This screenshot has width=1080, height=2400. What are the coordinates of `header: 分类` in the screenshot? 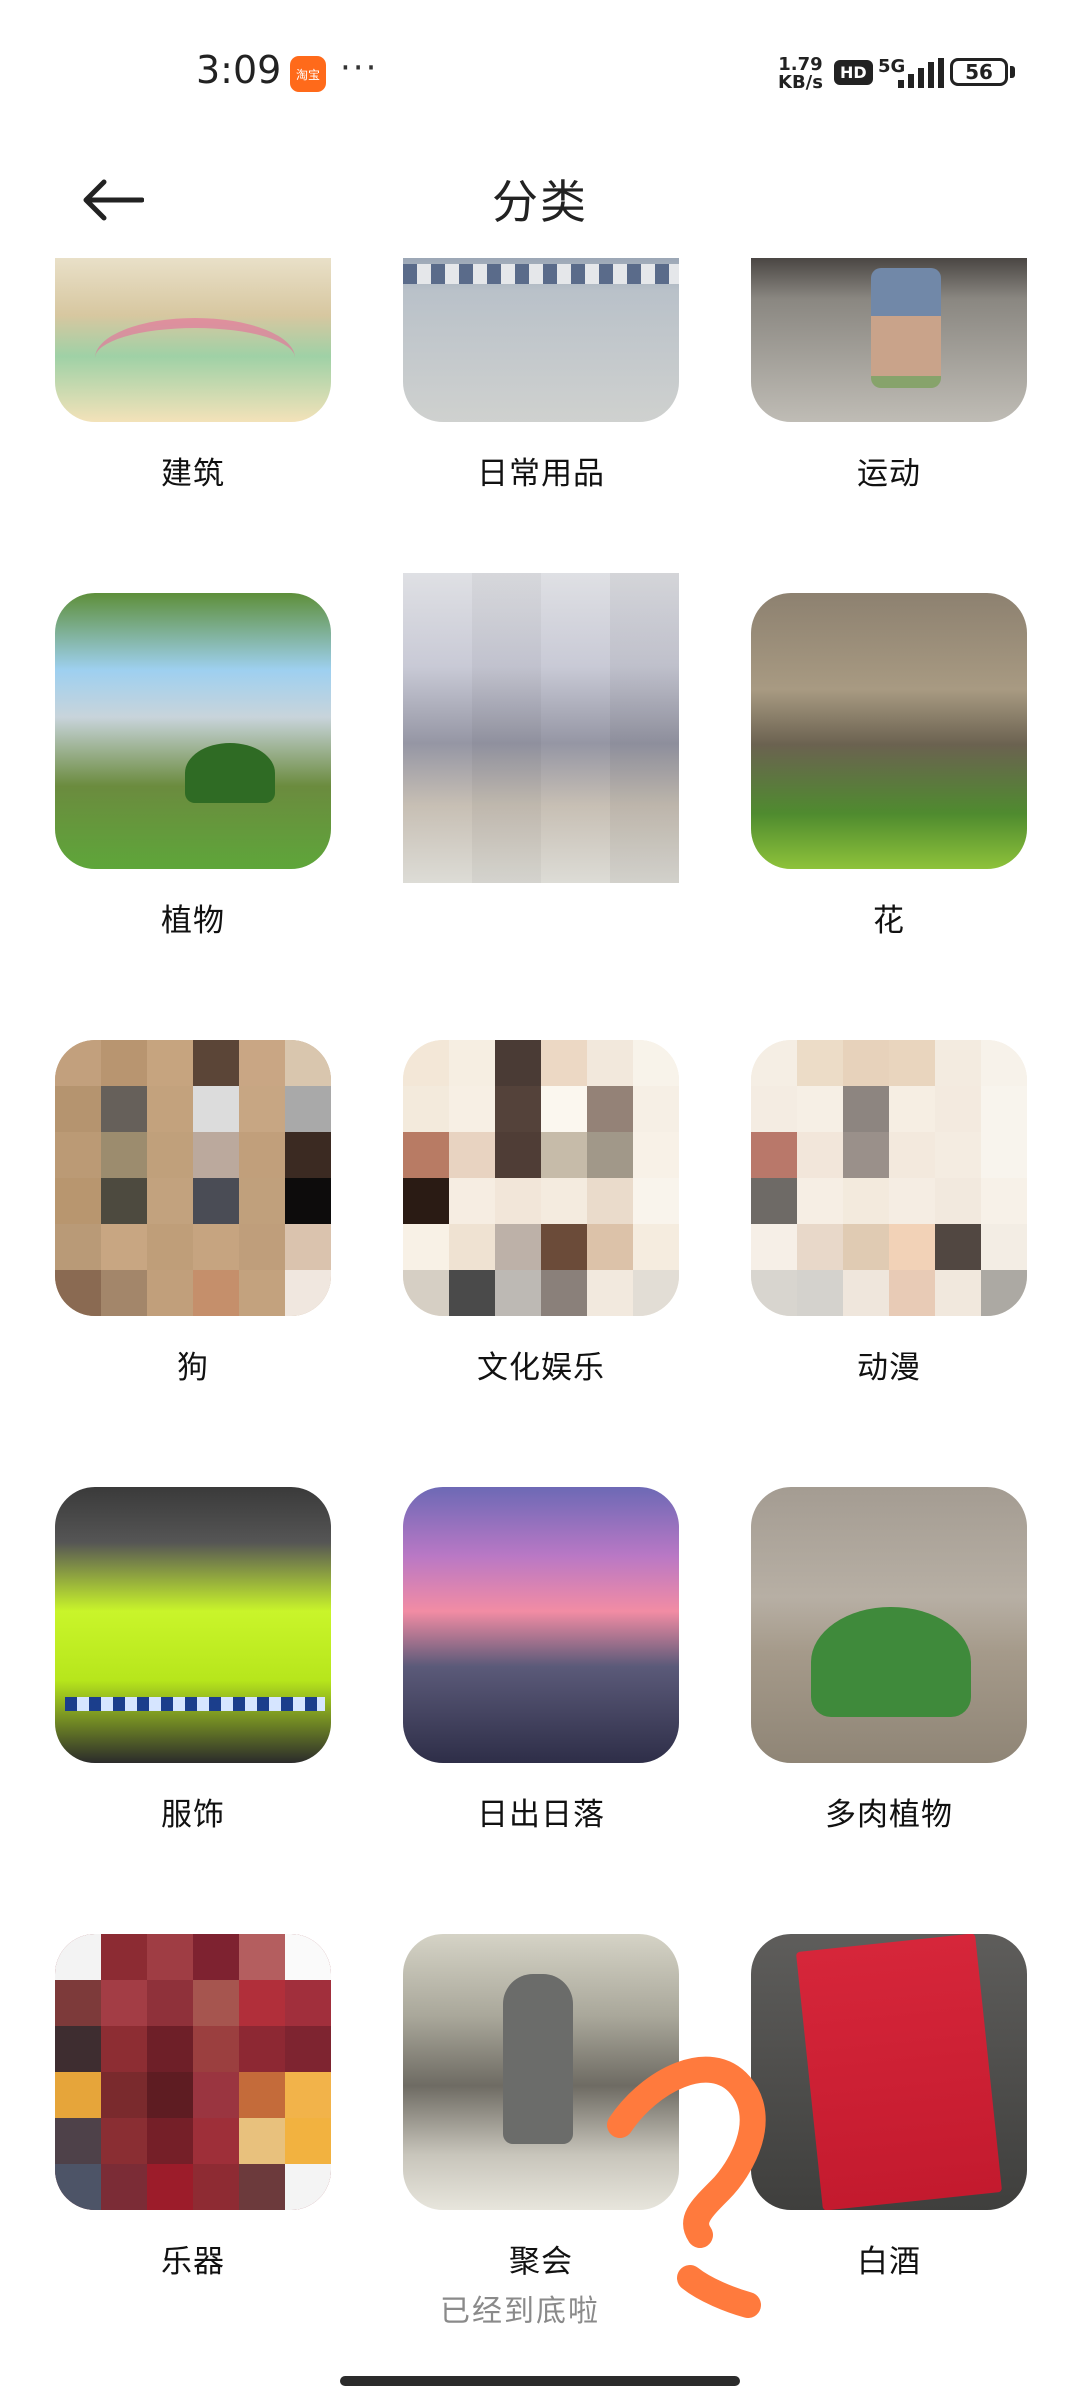 It's located at (540, 200).